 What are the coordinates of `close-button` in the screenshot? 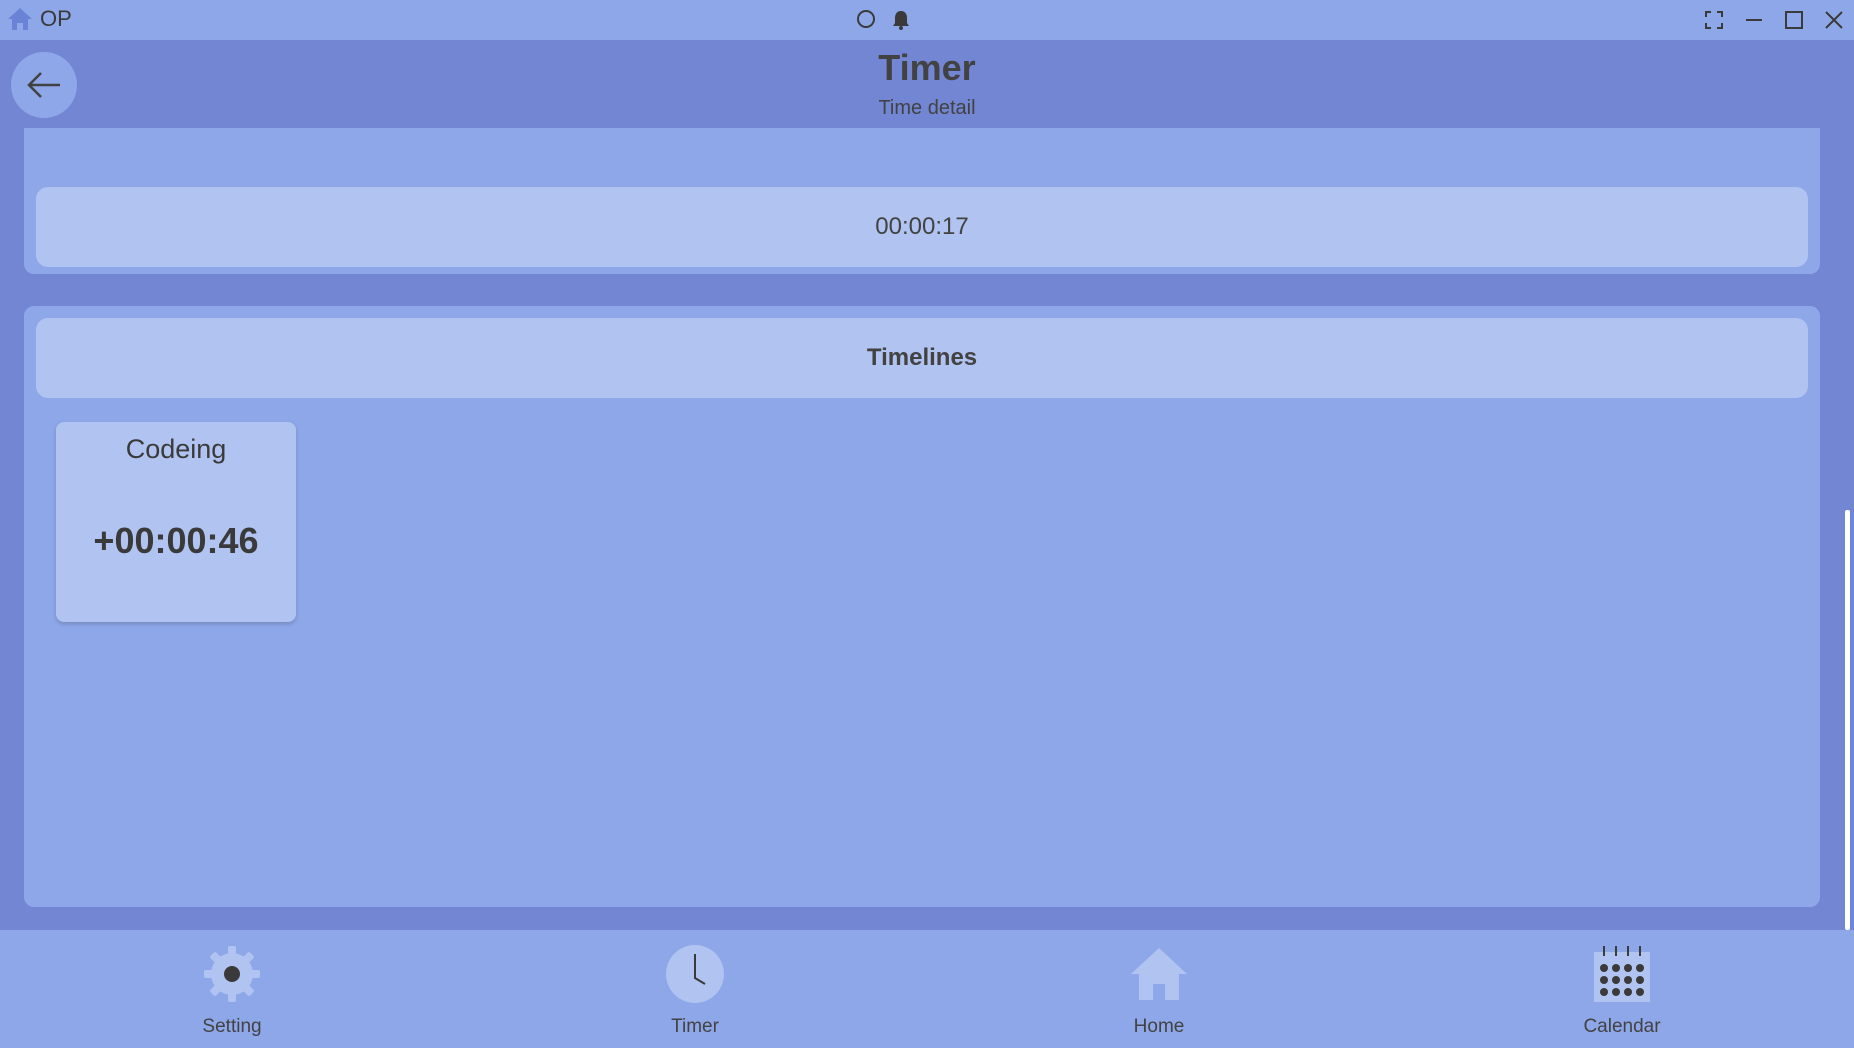 It's located at (1834, 20).